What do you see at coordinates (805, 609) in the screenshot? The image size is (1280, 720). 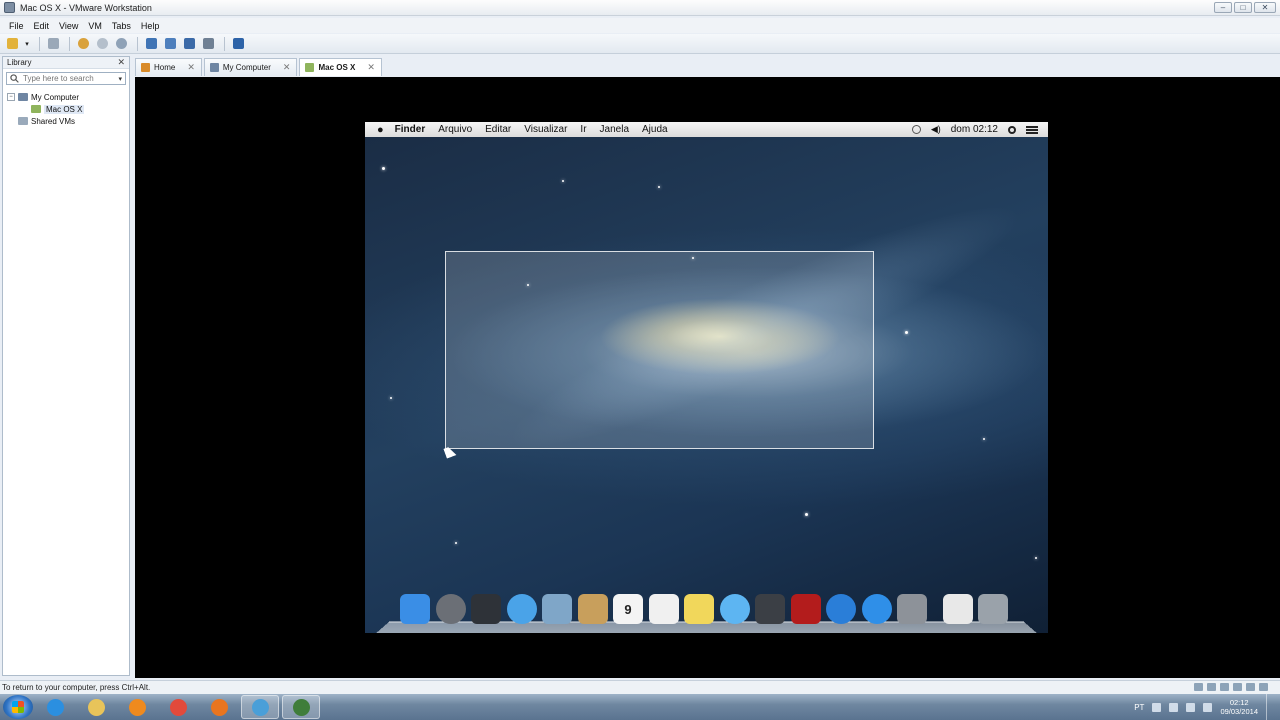 I see `photo-booth-icon` at bounding box center [805, 609].